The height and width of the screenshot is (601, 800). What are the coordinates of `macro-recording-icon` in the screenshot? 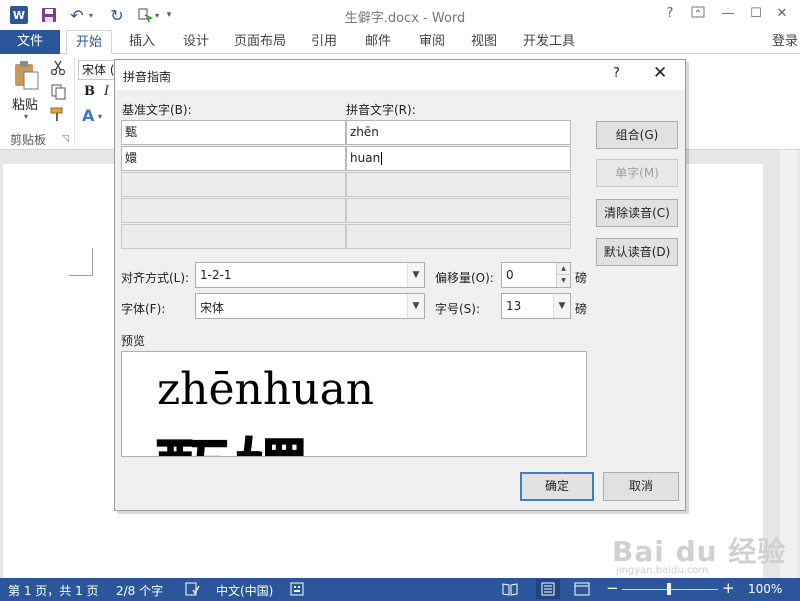 It's located at (298, 590).